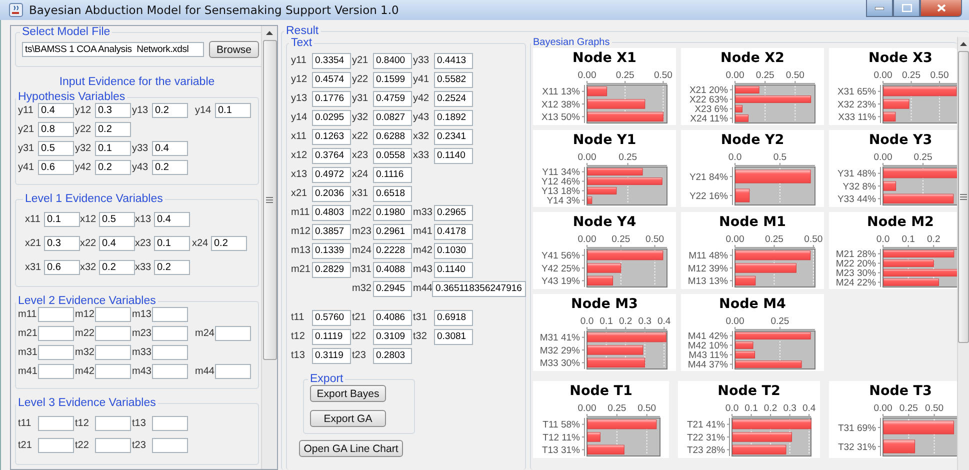 This screenshot has height=470, width=969. Describe the element at coordinates (857, 117) in the screenshot. I see `bar-label: X33 11%` at that location.